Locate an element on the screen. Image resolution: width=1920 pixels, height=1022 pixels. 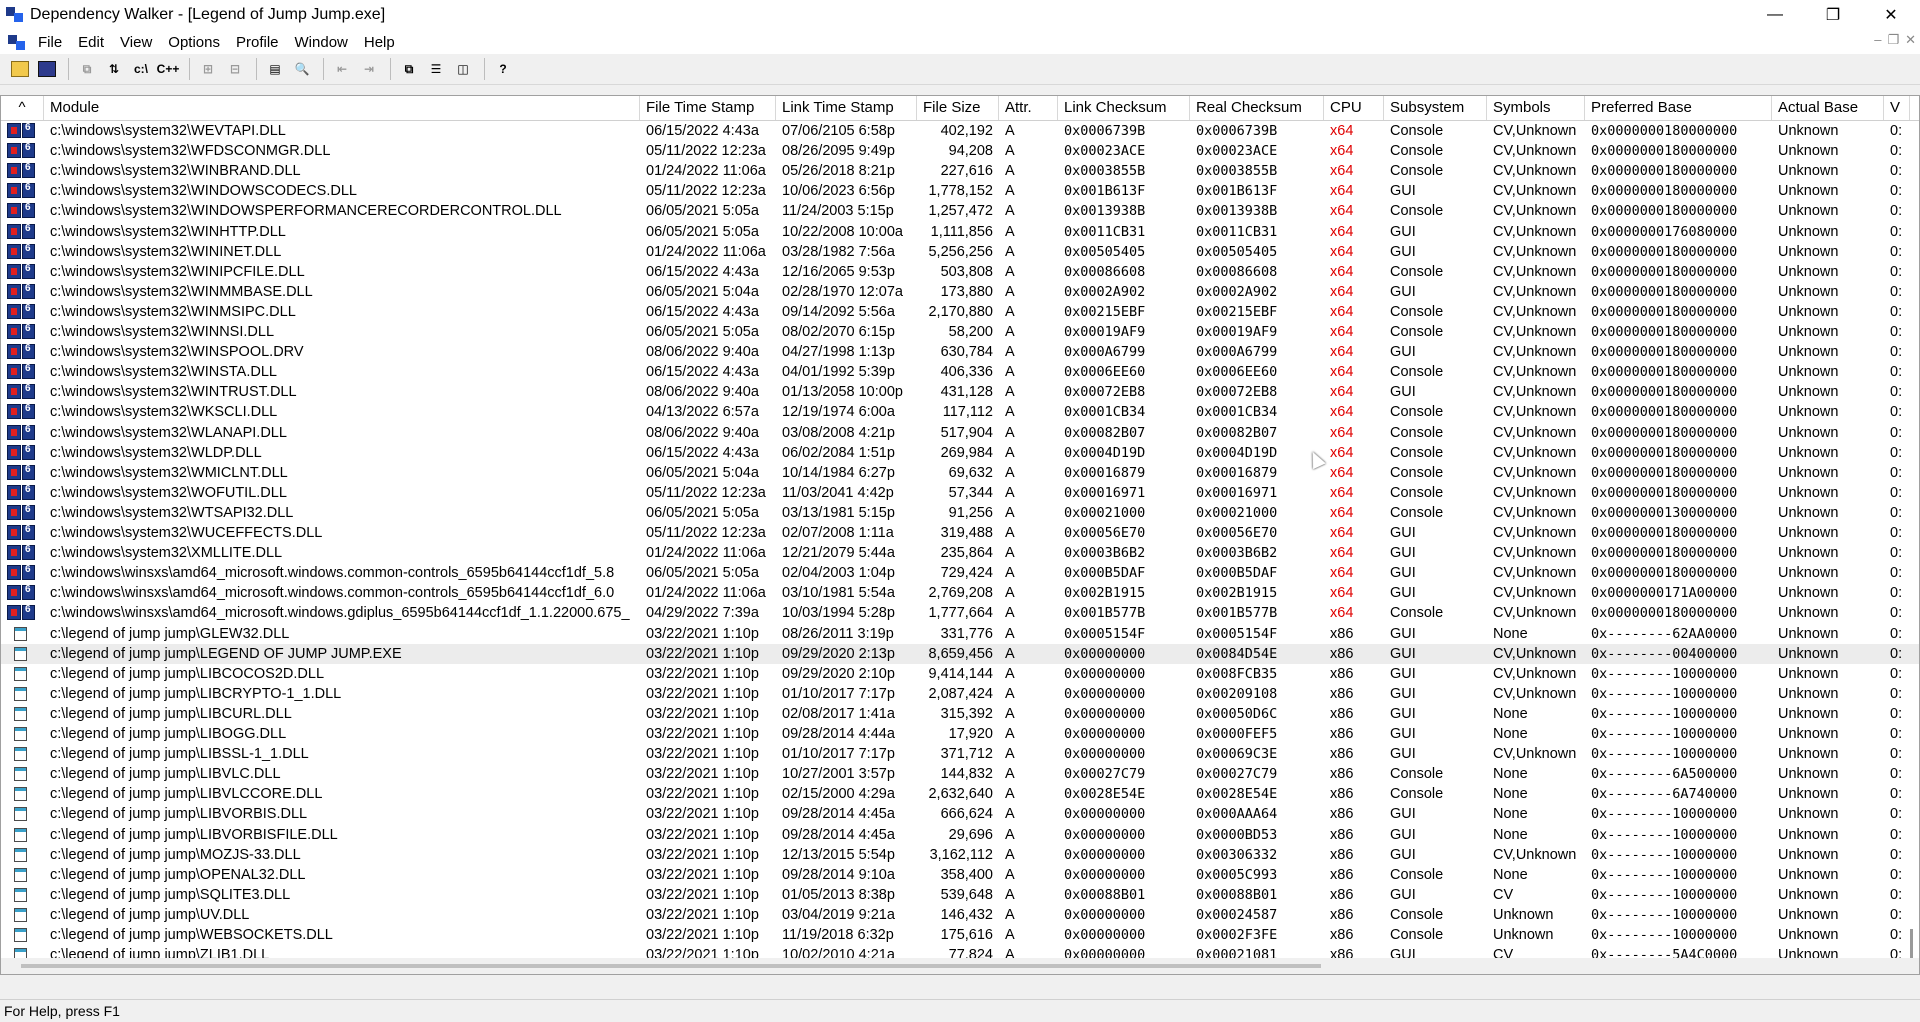
module-64bit-error-icon is located at coordinates (22, 472).